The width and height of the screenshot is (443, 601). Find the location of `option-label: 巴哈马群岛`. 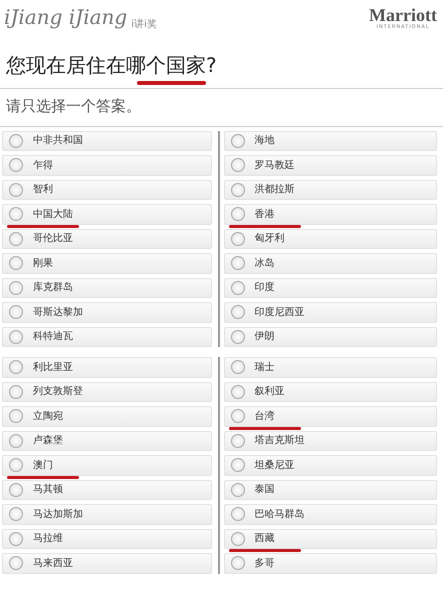

option-label: 巴哈马群岛 is located at coordinates (279, 515).